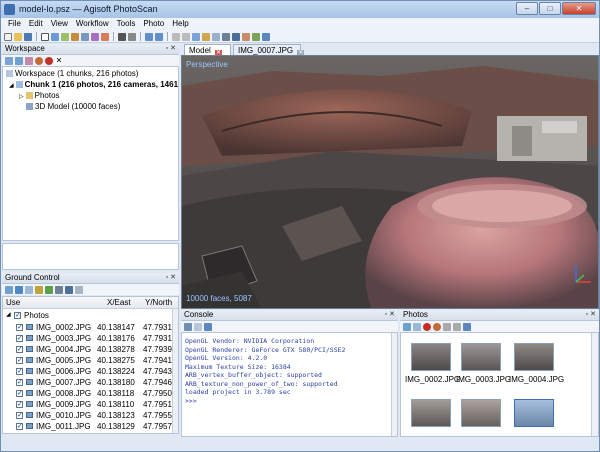 Image resolution: width=600 pixels, height=452 pixels. I want to click on model-node: 3D Model (10000 faces), so click(73, 107).